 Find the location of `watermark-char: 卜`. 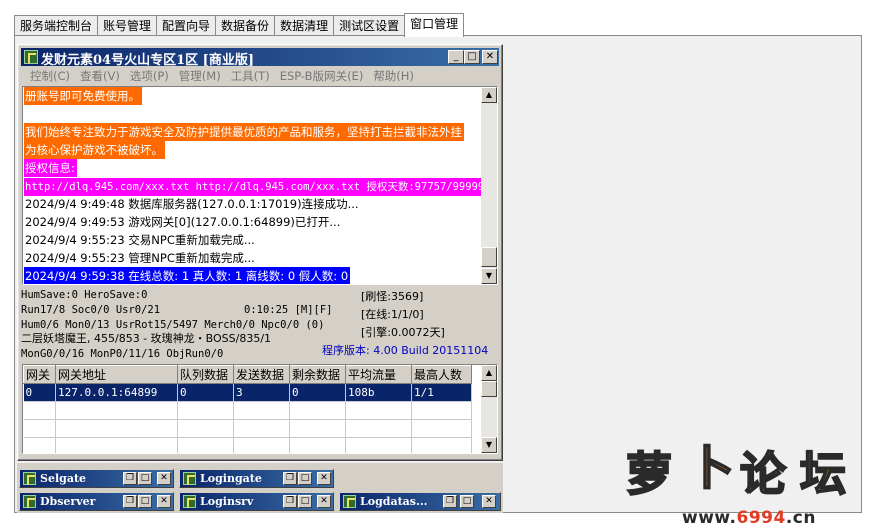

watermark-char: 卜 is located at coordinates (711, 468).